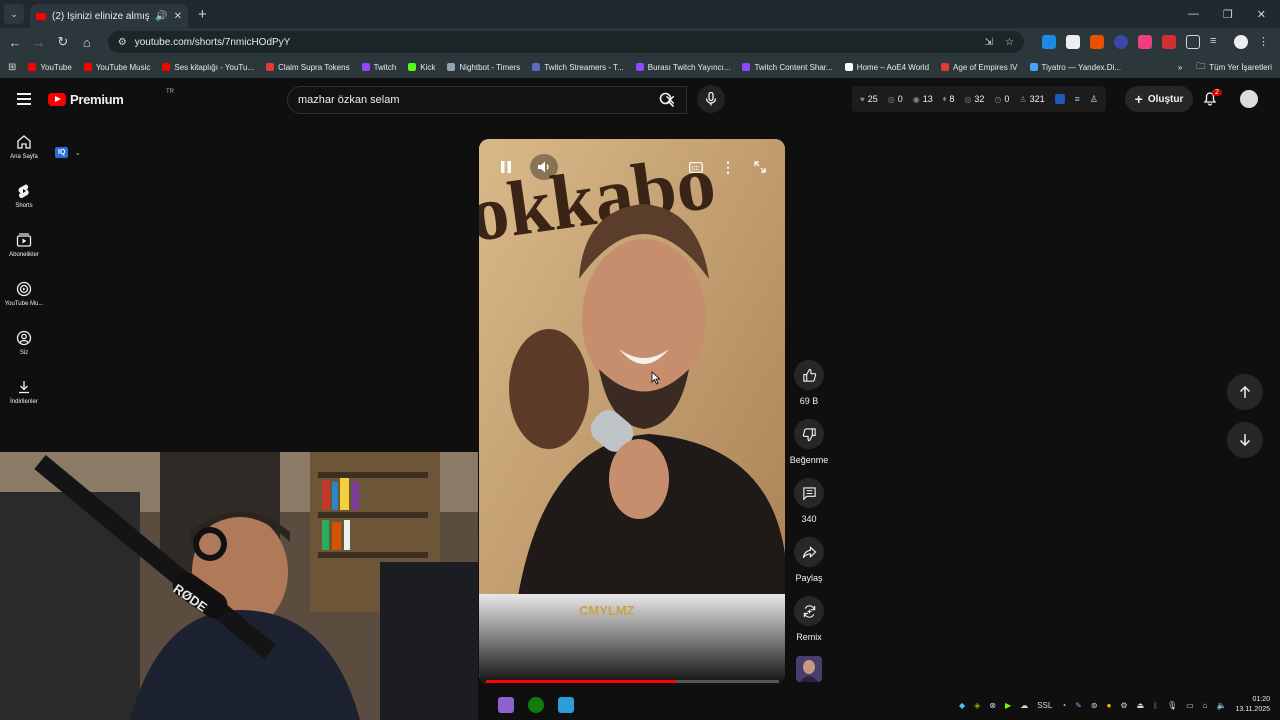 The height and width of the screenshot is (720, 1280). What do you see at coordinates (886, 67) in the screenshot?
I see `bookmark-item: Home – AoE4 World` at bounding box center [886, 67].